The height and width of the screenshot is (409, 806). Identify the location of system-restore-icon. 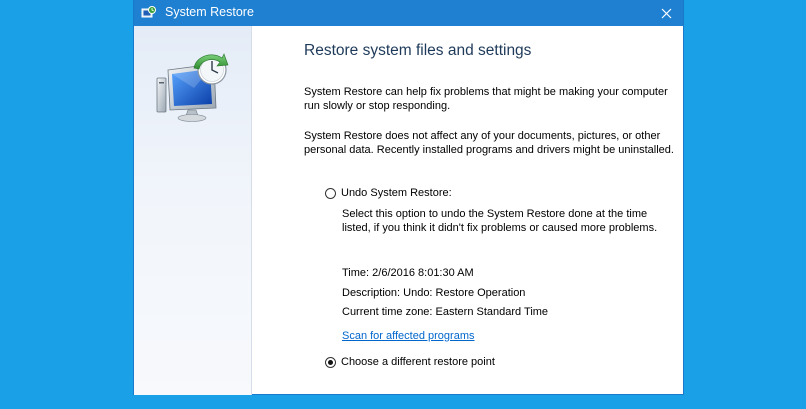
(148, 12).